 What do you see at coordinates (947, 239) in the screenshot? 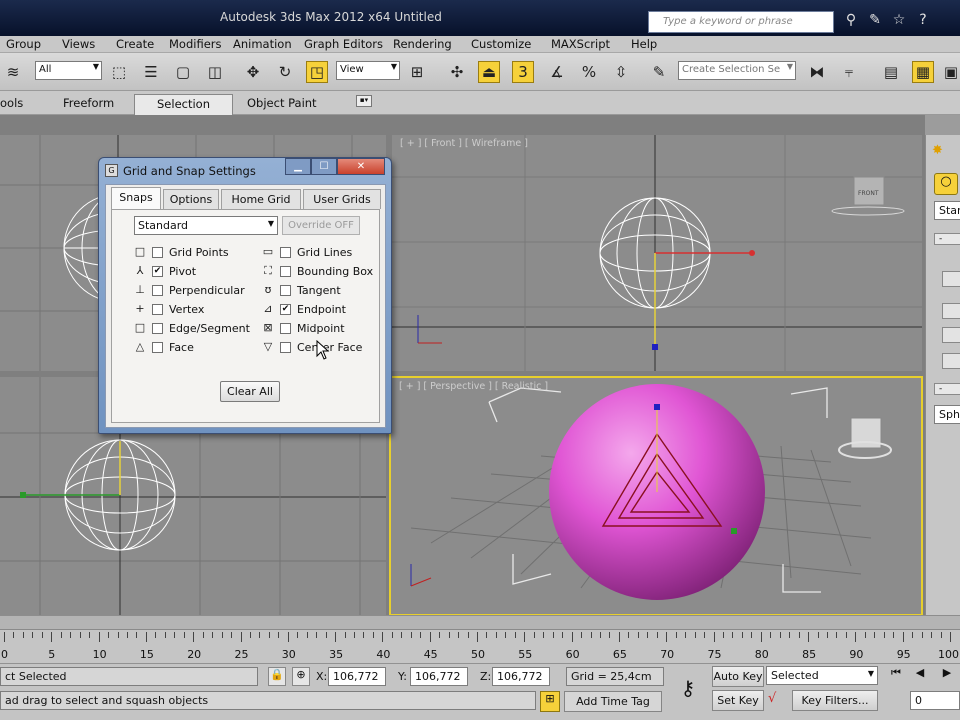
I see `rollout-collapse-toggle: -` at bounding box center [947, 239].